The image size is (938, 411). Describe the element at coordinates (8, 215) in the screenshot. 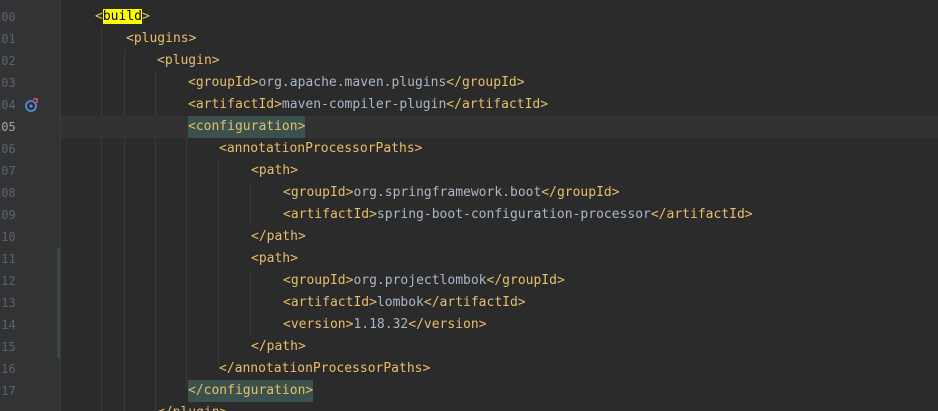

I see `line-number: 209` at that location.